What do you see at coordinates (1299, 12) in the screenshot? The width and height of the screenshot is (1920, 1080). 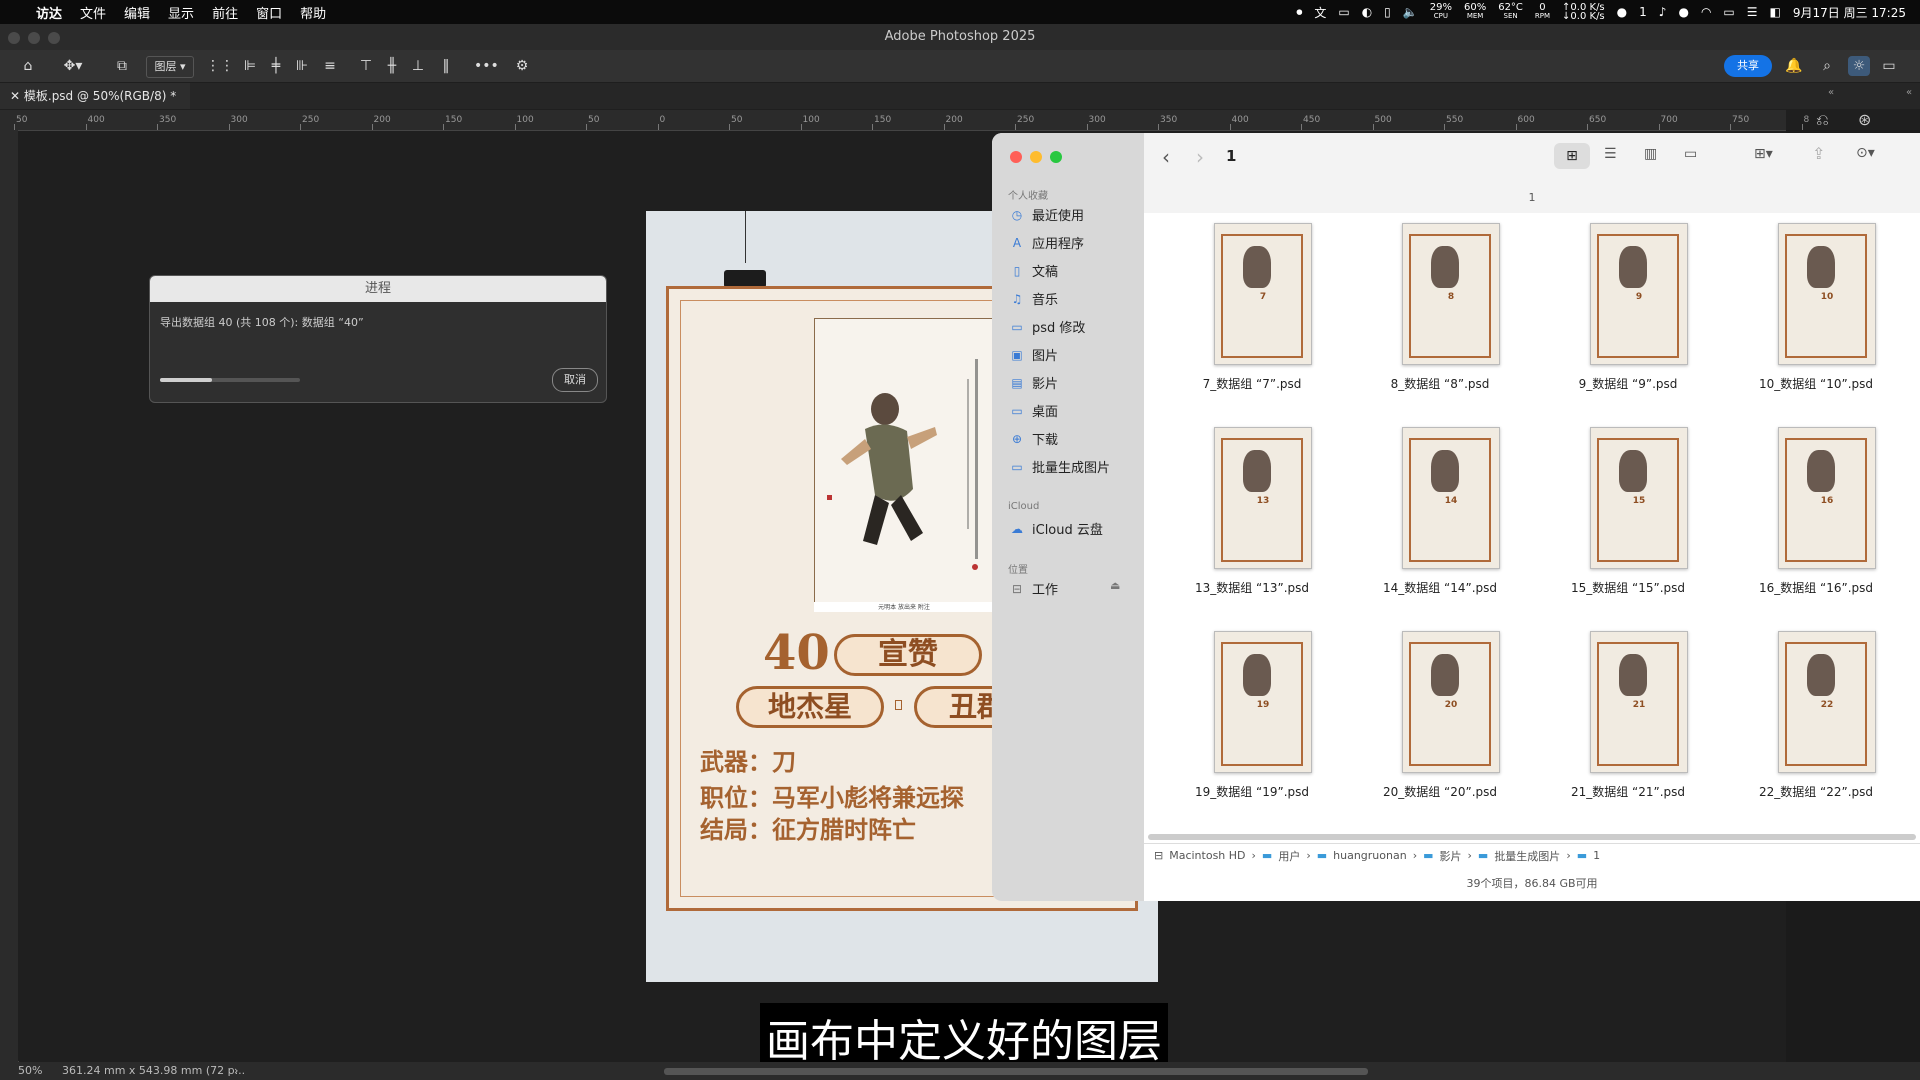 I see `record-icon: ⏺` at bounding box center [1299, 12].